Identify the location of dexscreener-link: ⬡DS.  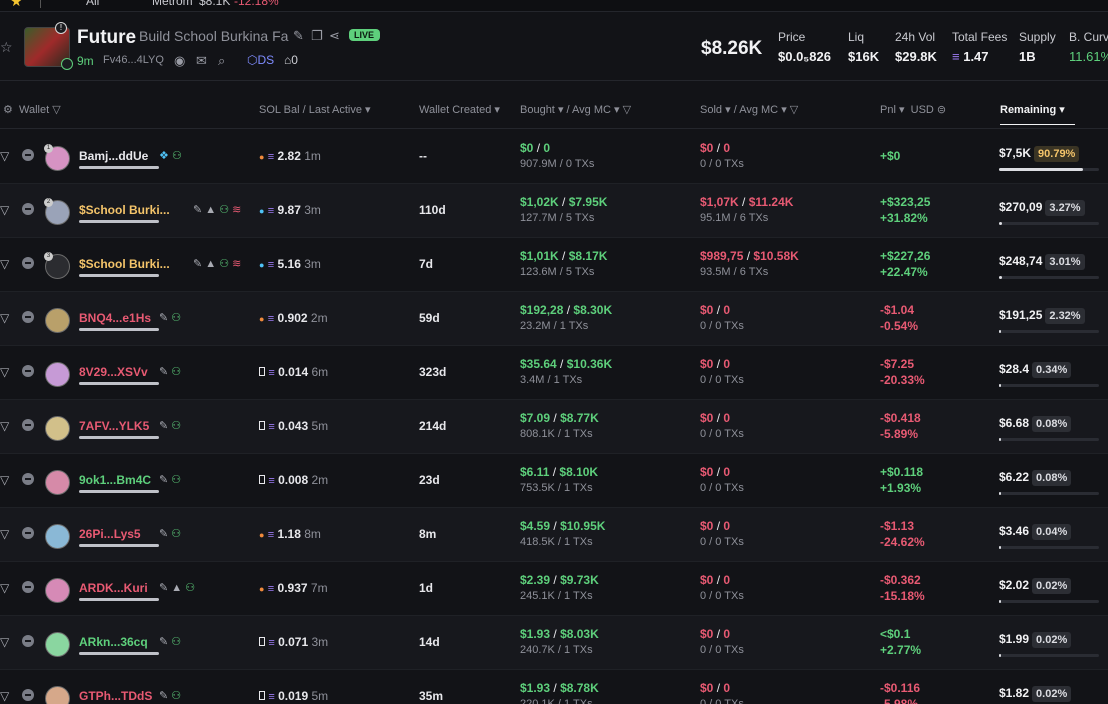
(260, 60).